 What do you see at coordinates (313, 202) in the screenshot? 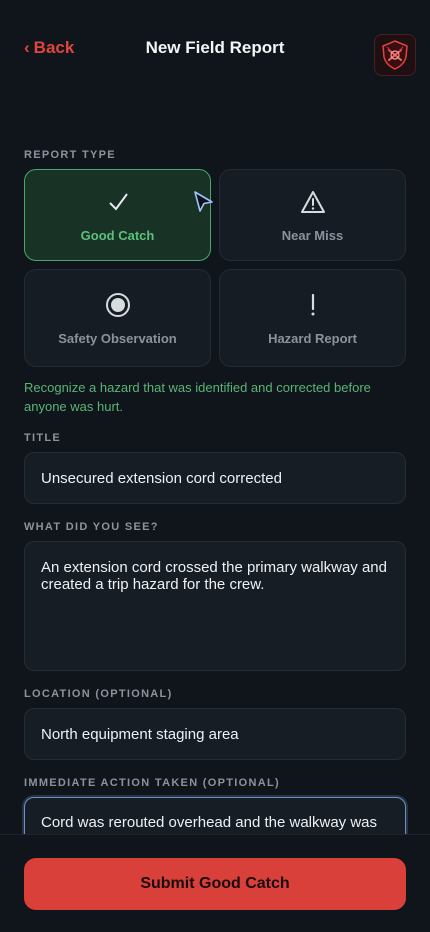
I see `warning-triangle-icon` at bounding box center [313, 202].